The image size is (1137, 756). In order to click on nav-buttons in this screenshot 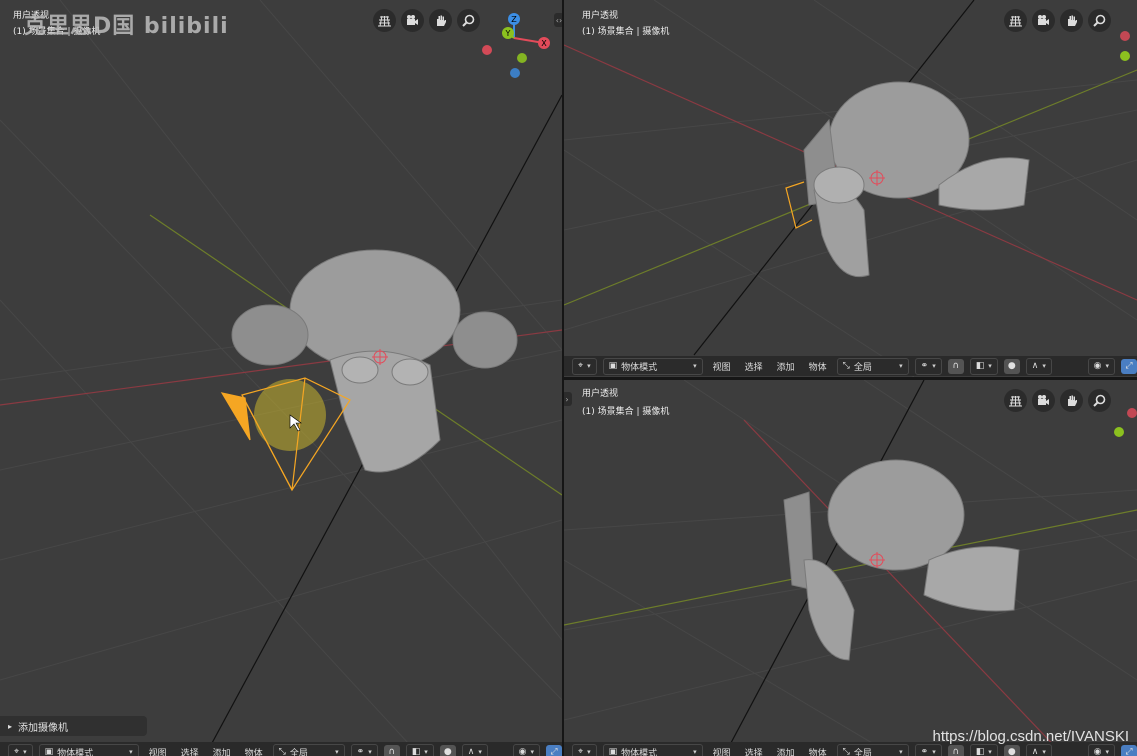, I will do `click(426, 20)`.